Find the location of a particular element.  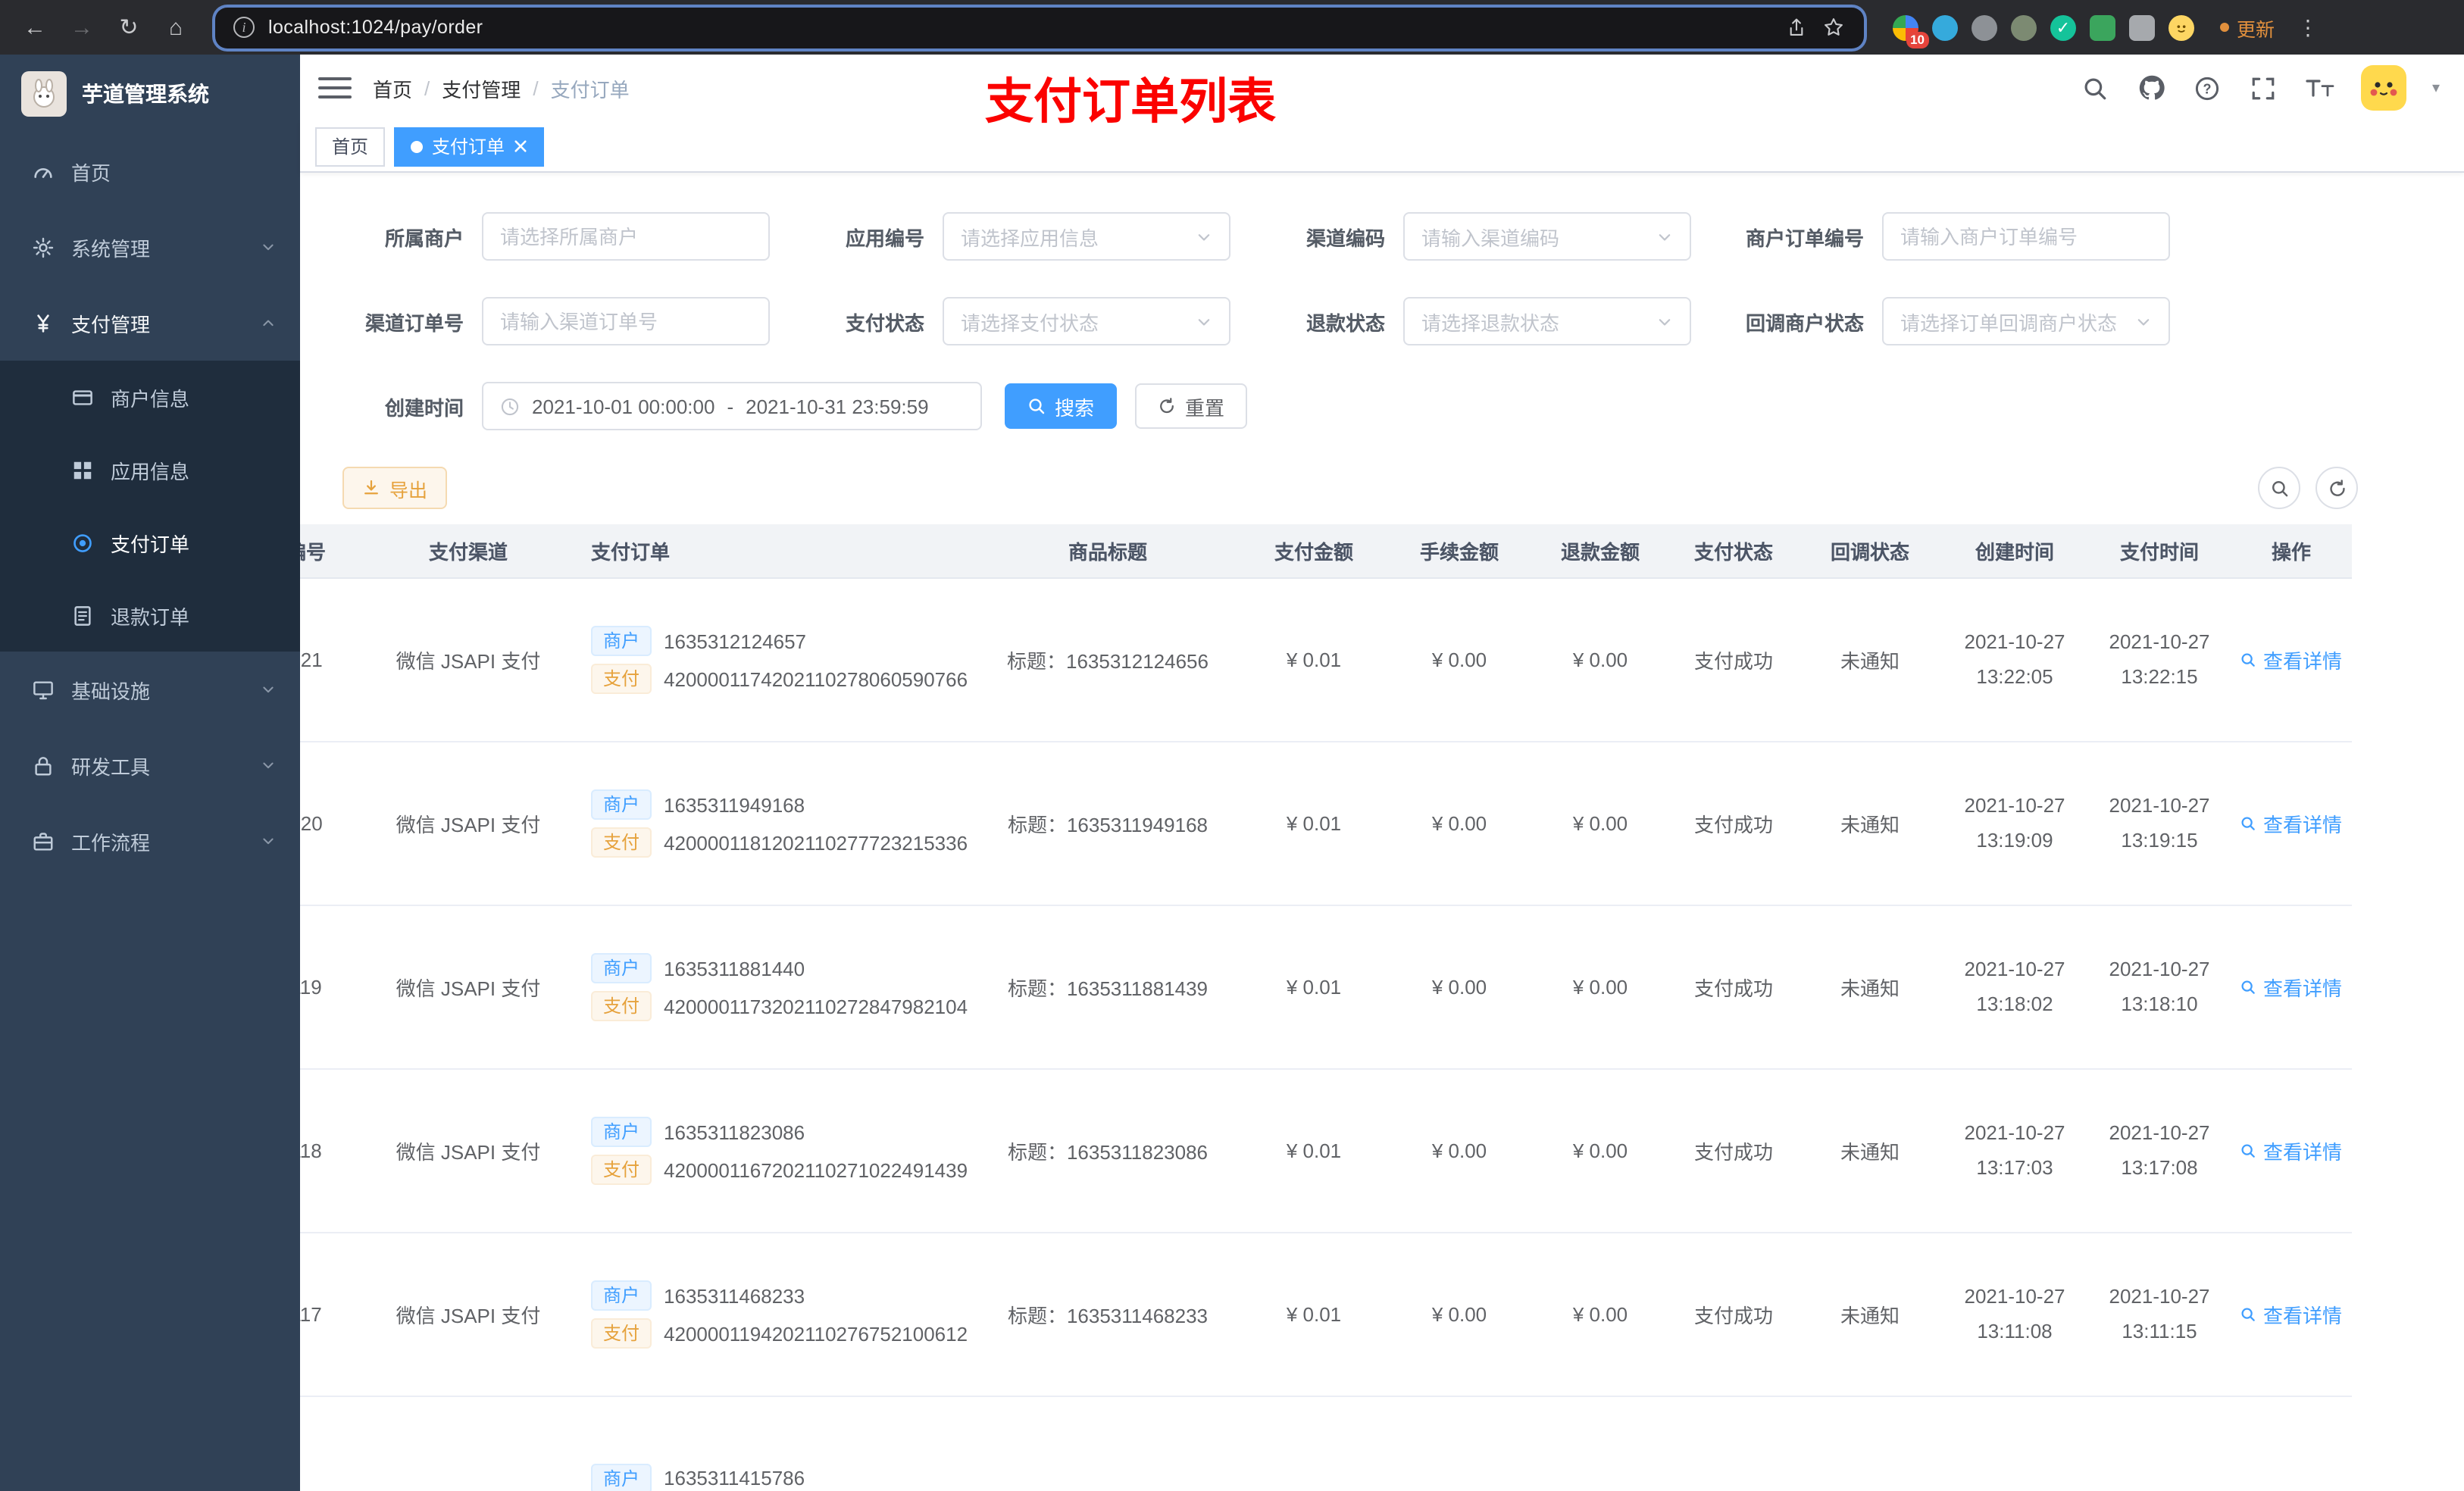

chevron-down-icon: ▾ is located at coordinates (2436, 88).